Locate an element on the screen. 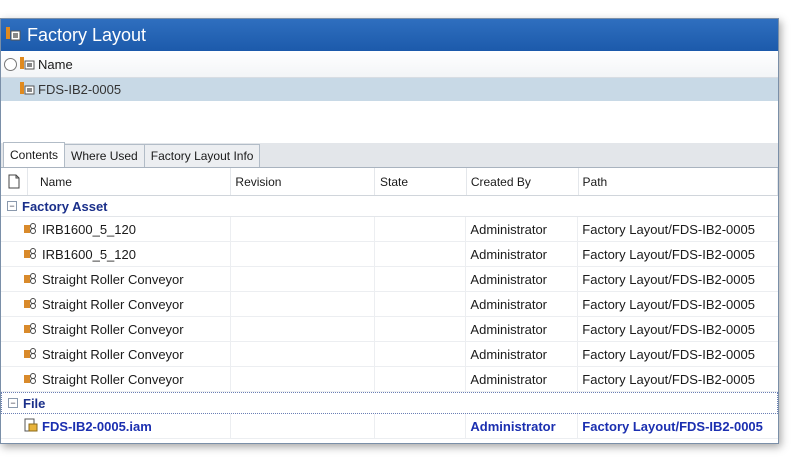 This screenshot has width=799, height=462. tab-factory-layout-info: Factory Layout Info is located at coordinates (202, 155).